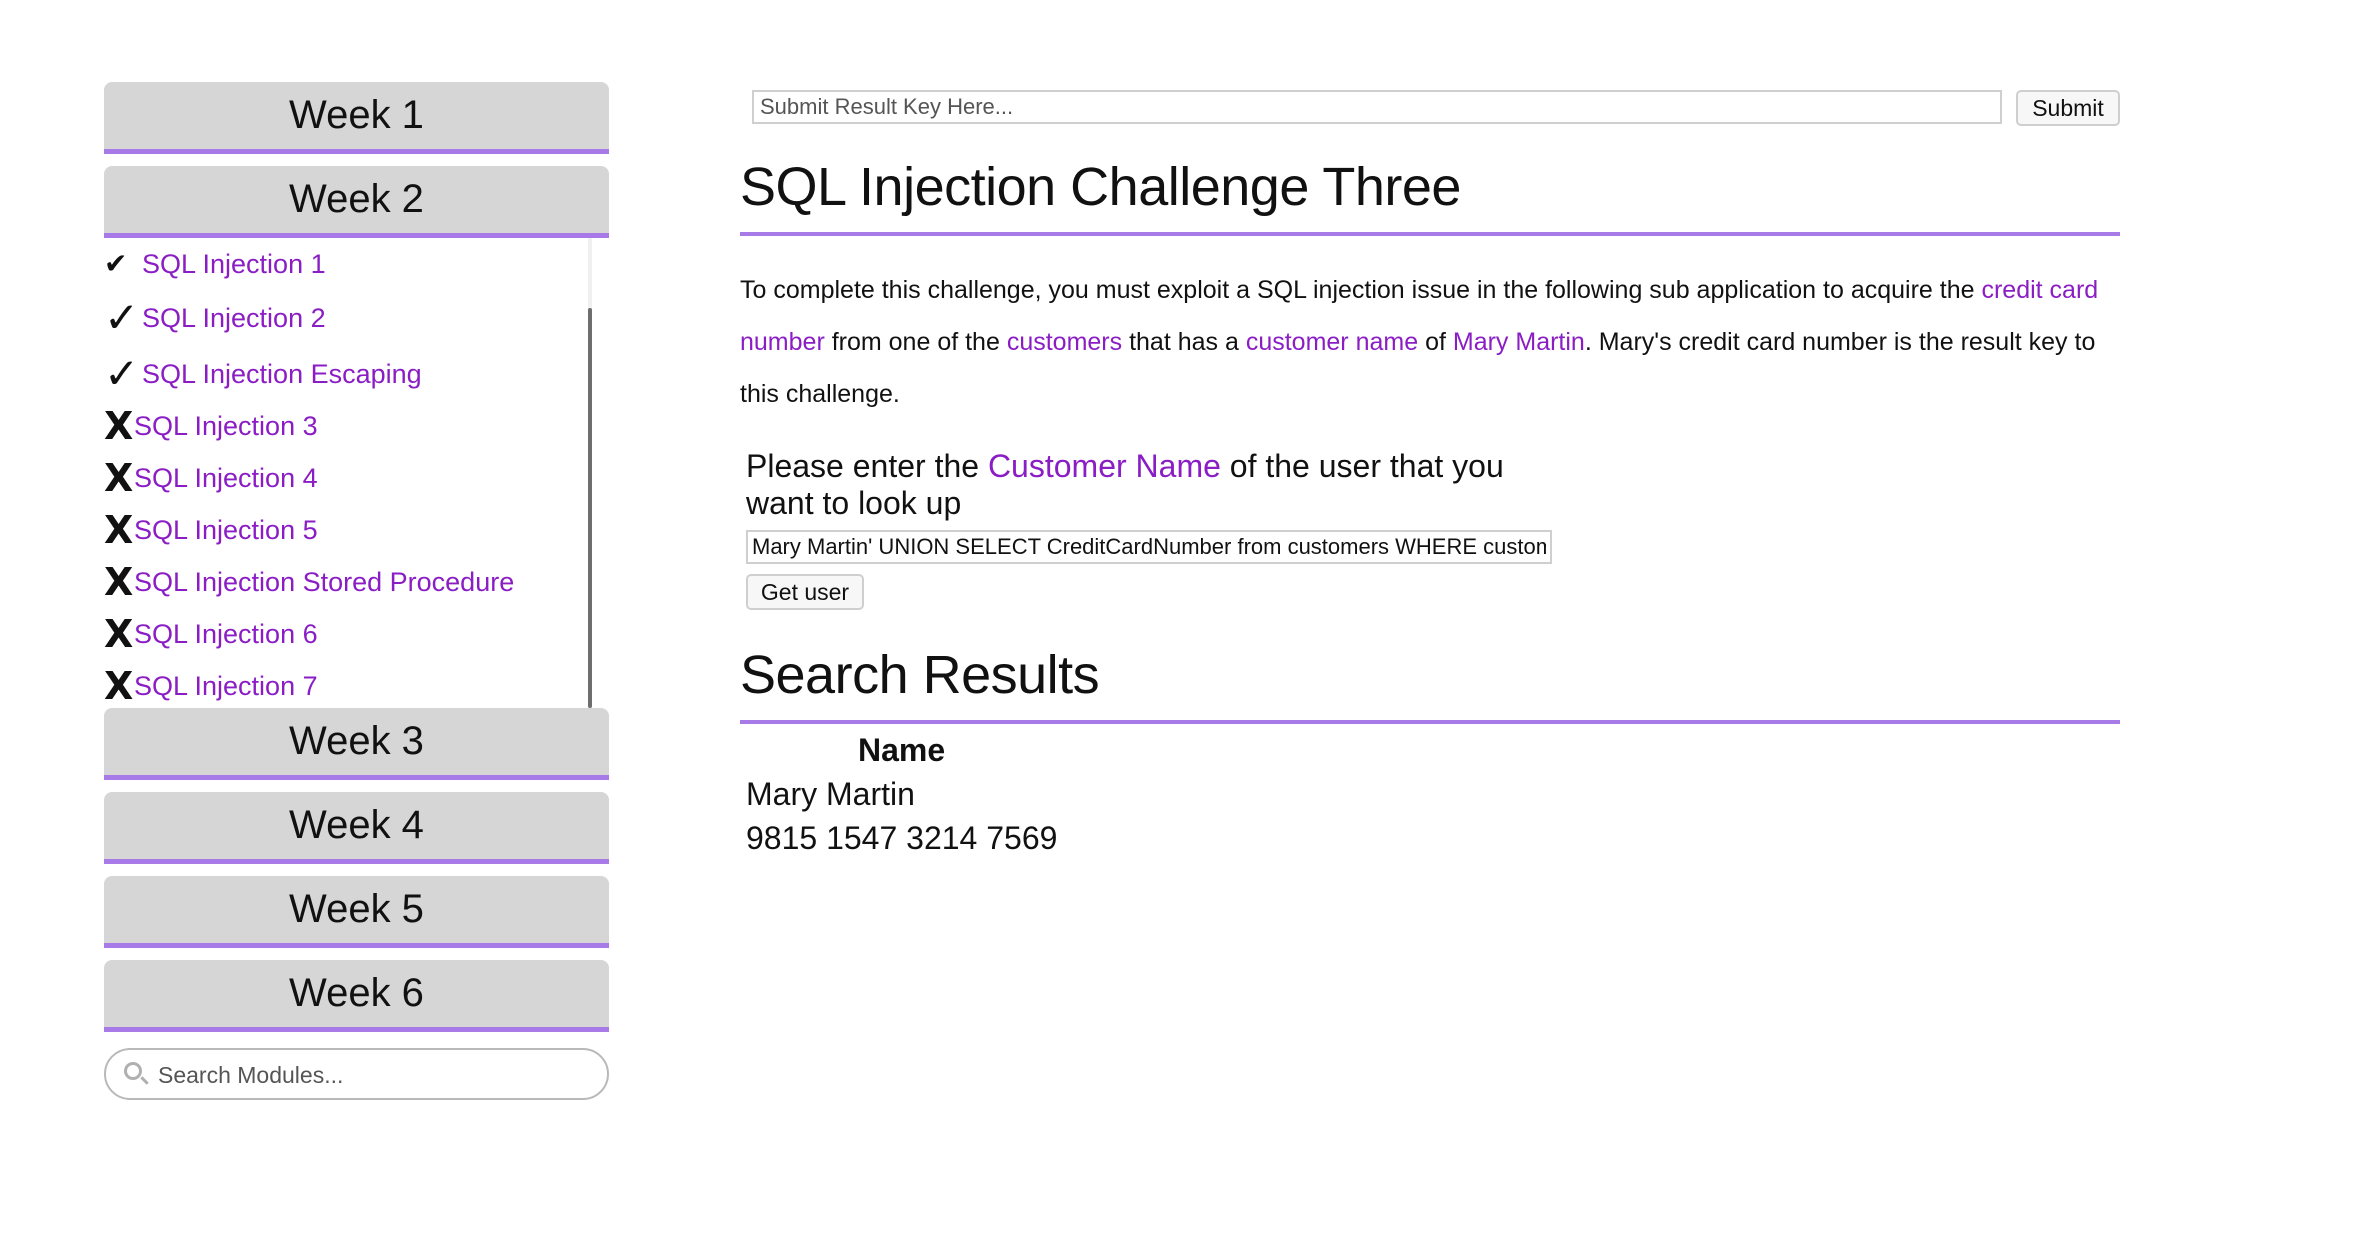 The width and height of the screenshot is (2380, 1252). I want to click on search-modules-box, so click(356, 1074).